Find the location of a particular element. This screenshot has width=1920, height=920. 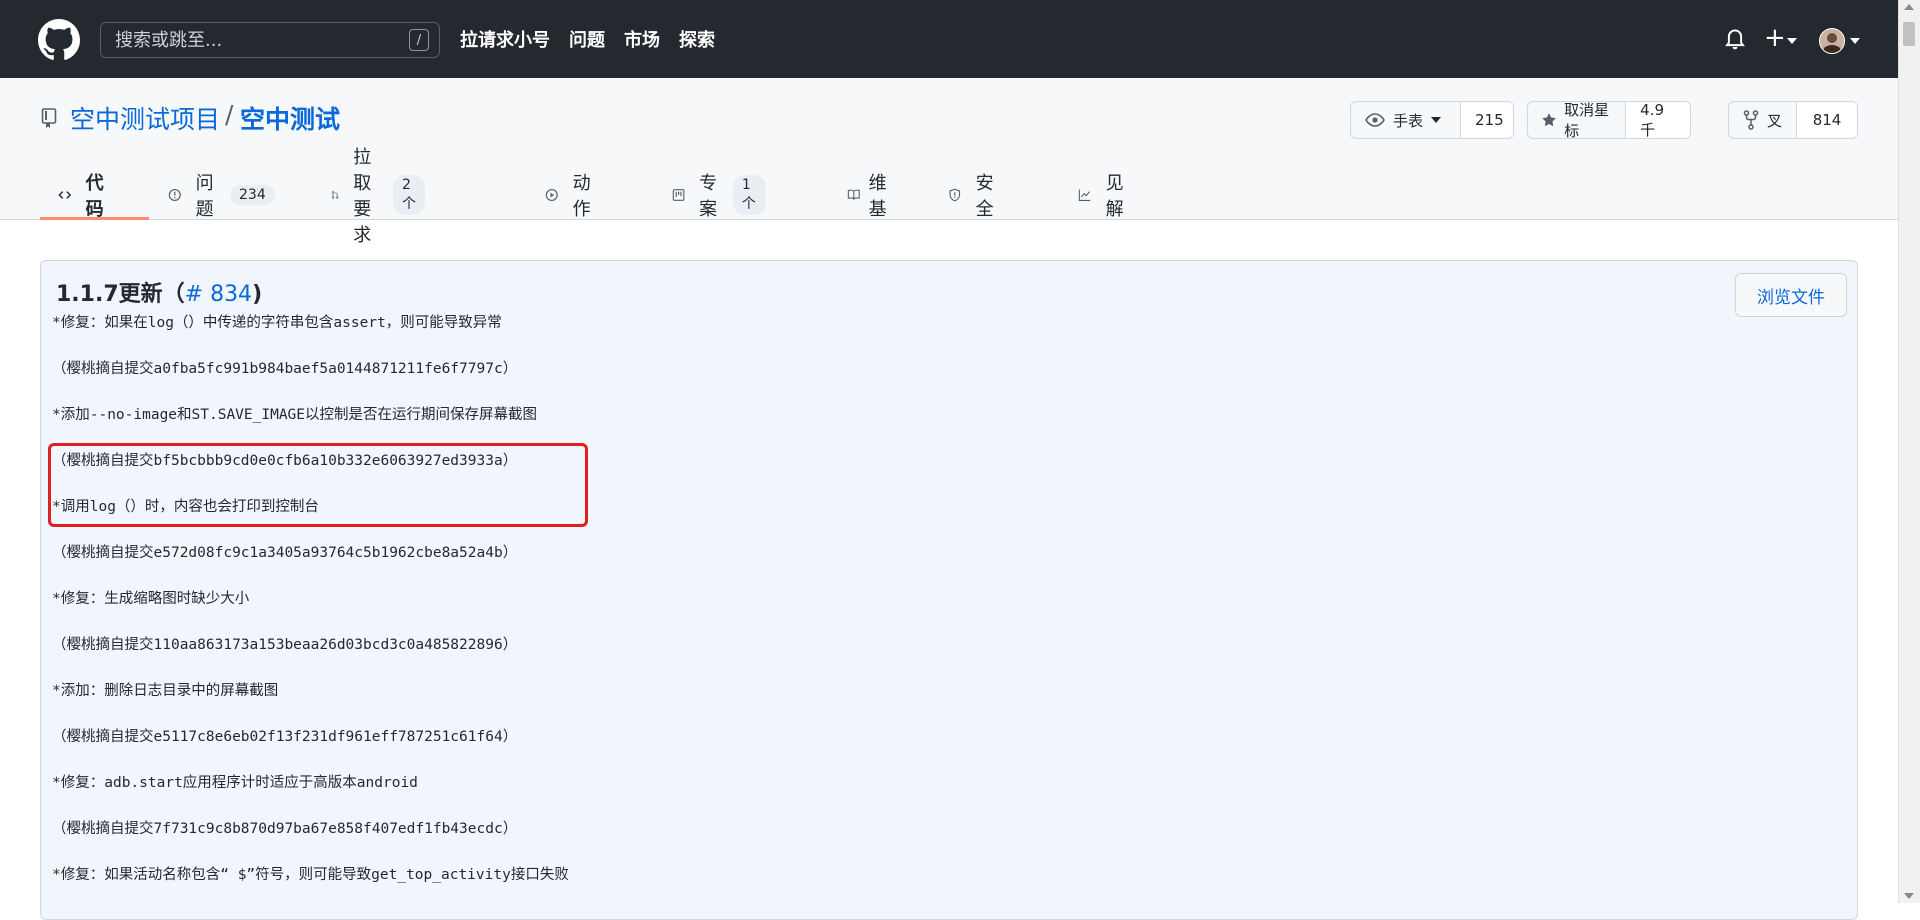

create-new-icon: + is located at coordinates (1775, 38).